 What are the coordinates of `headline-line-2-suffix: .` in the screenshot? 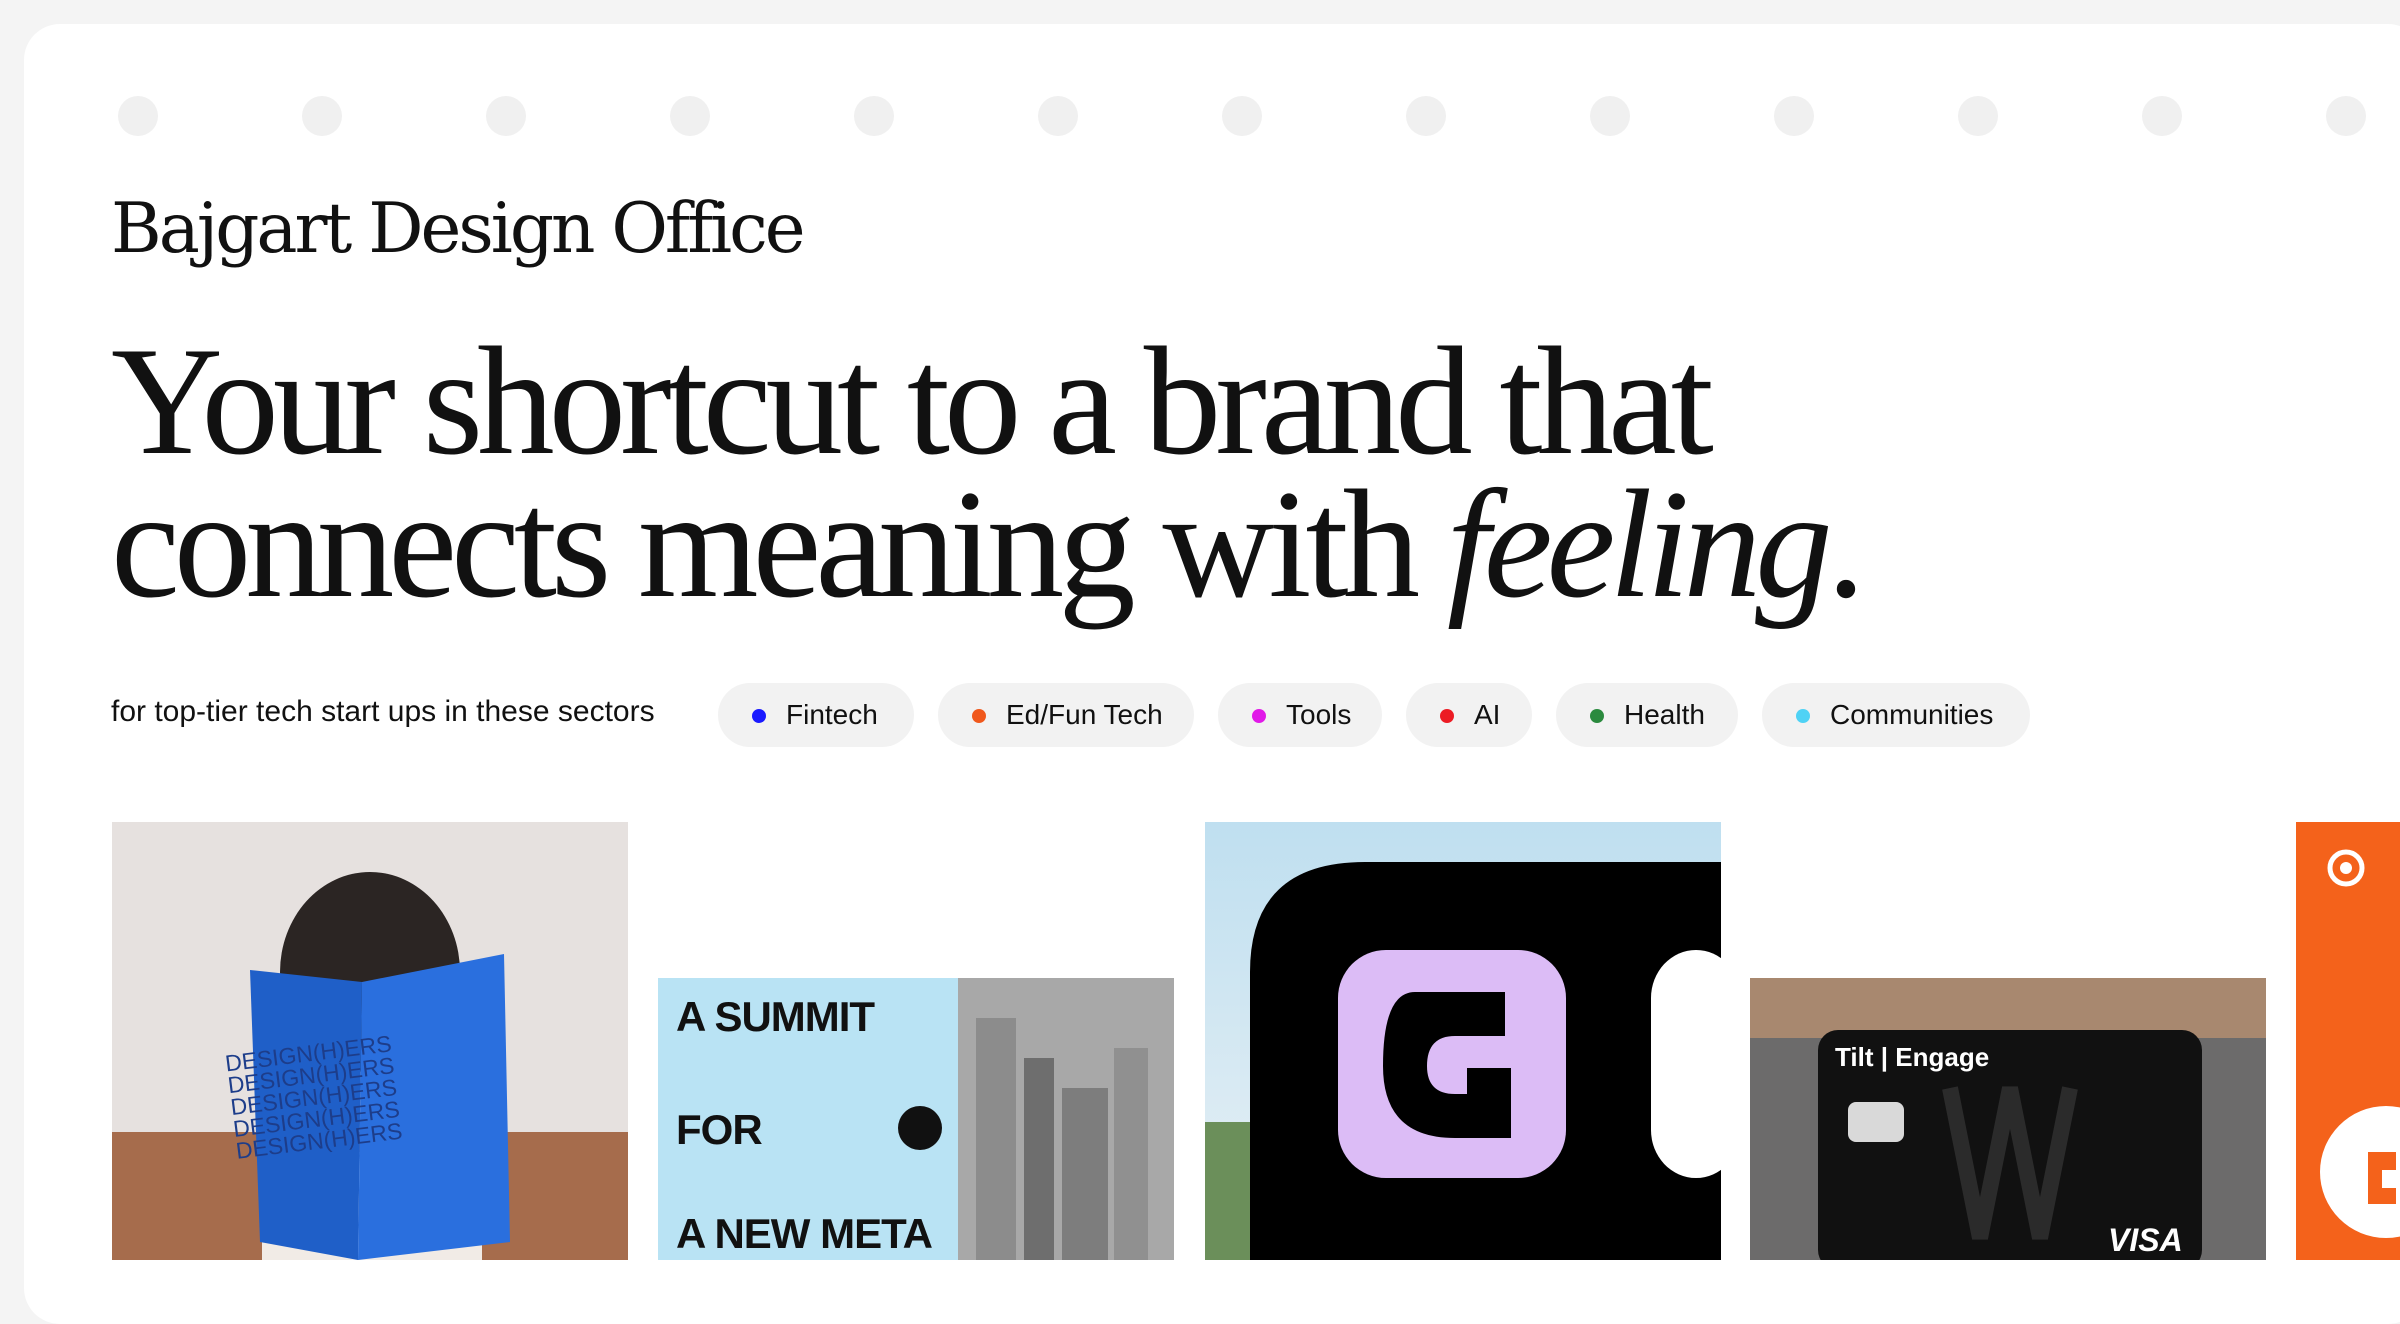 It's located at (1846, 544).